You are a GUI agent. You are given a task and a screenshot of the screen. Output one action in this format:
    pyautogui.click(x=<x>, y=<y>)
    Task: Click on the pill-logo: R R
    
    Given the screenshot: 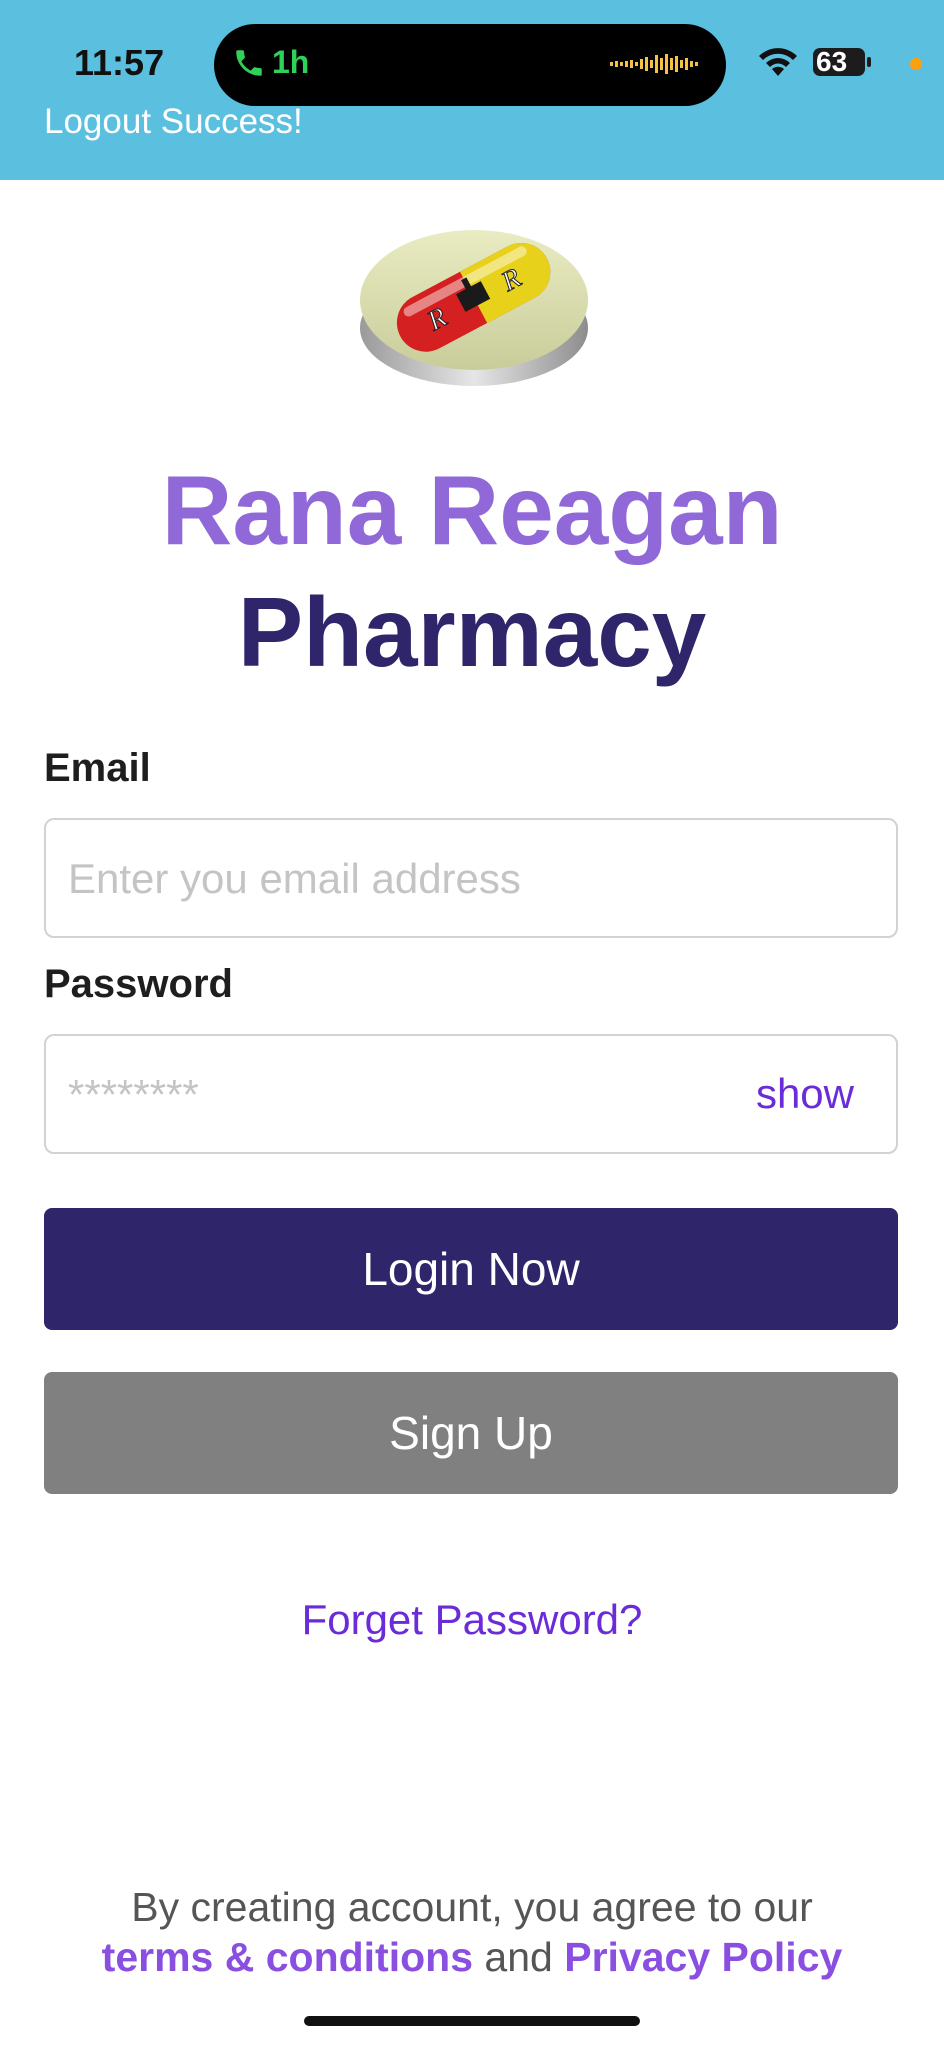 What is the action you would take?
    pyautogui.click(x=474, y=308)
    